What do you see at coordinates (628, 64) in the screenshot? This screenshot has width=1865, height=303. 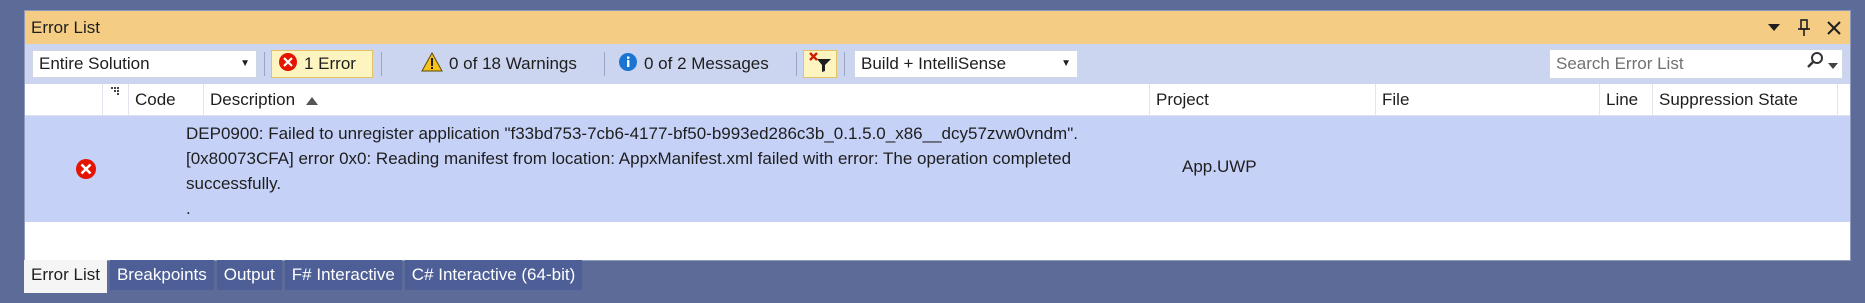 I see `info-icon` at bounding box center [628, 64].